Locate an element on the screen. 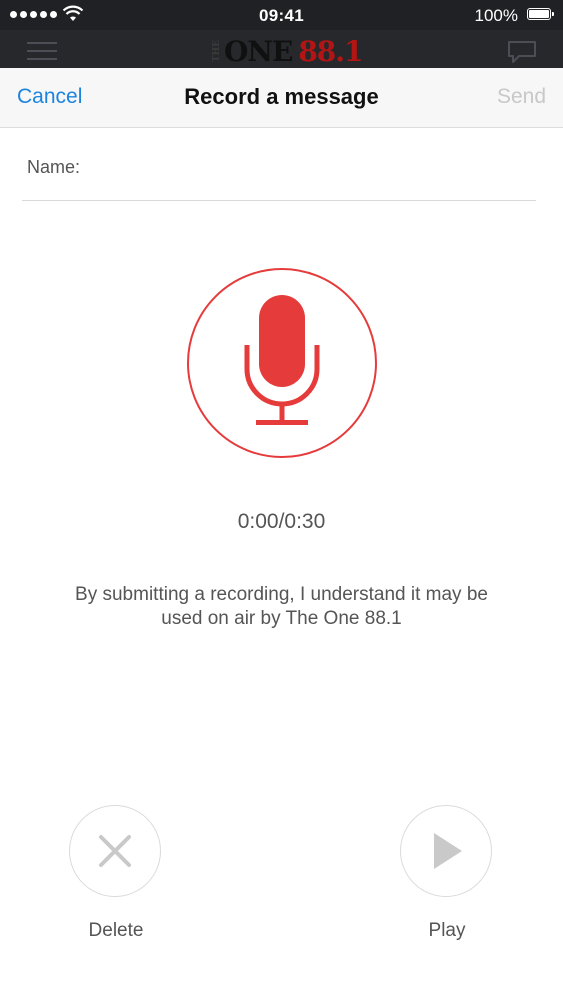 This screenshot has width=563, height=1000. battery-icon is located at coordinates (540, 14).